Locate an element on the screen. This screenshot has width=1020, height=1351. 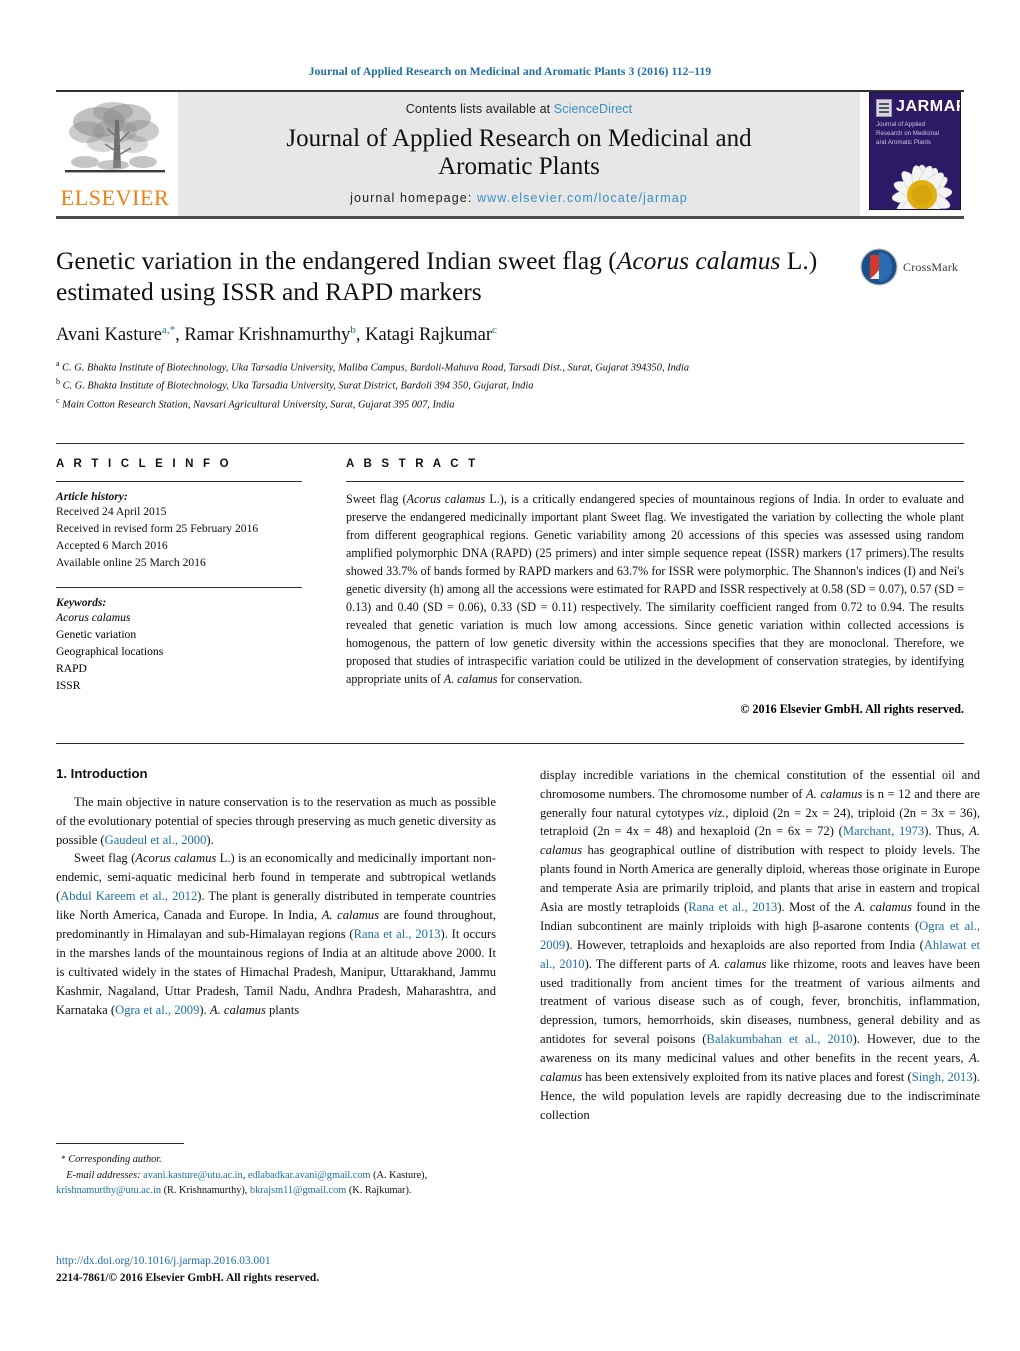
text-run: plants is located at coordinates (282, 1009).